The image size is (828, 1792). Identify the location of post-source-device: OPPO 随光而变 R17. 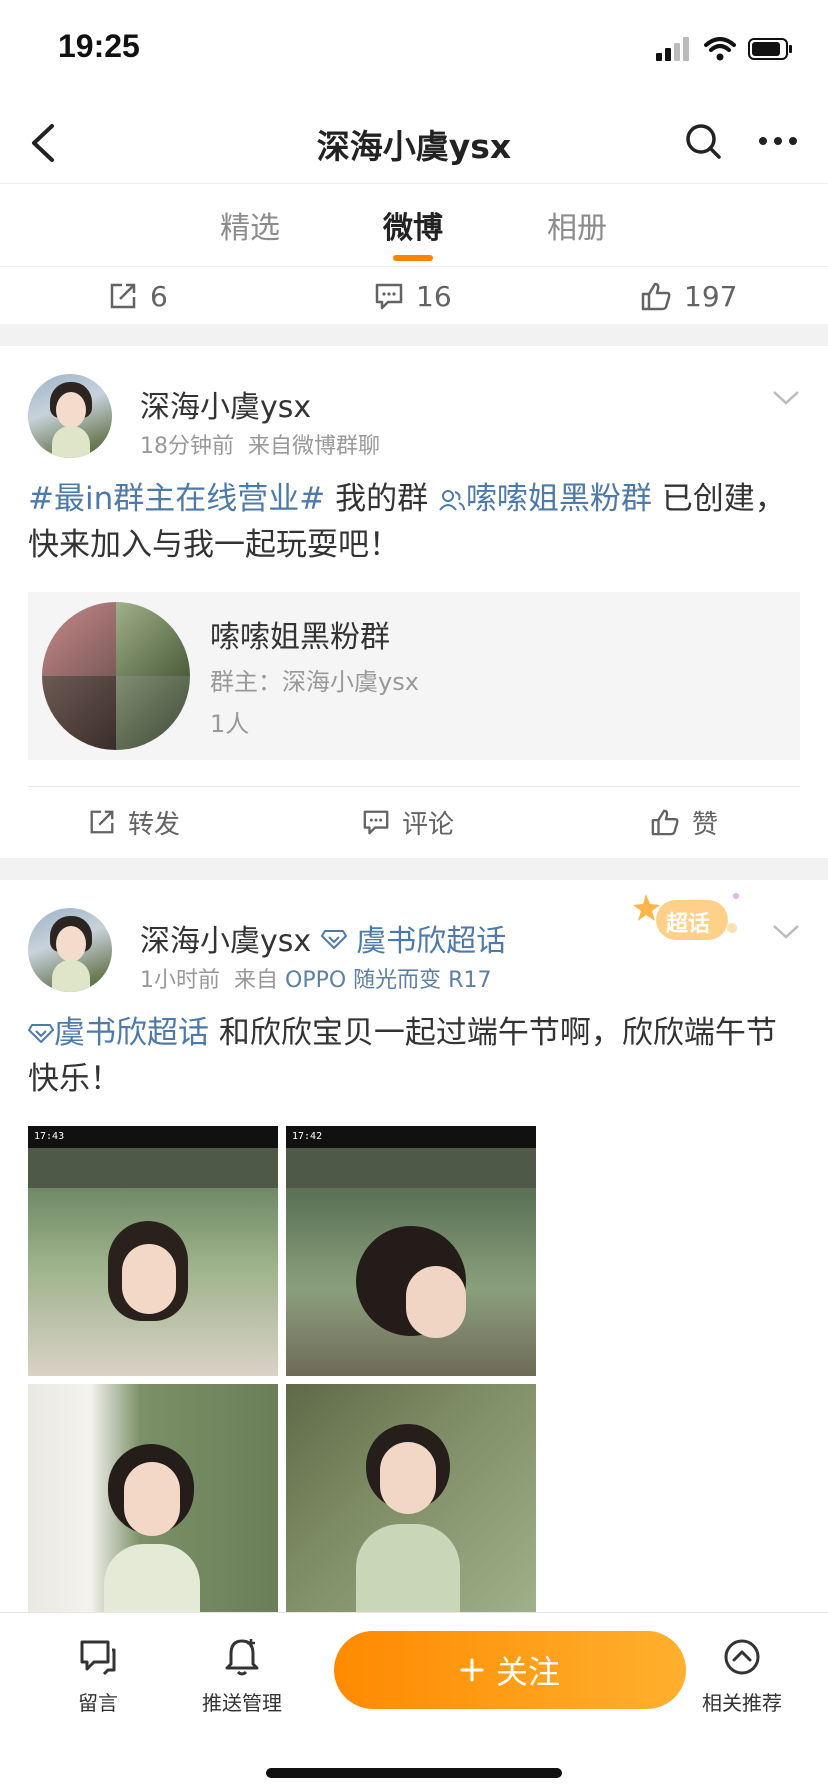
(388, 980).